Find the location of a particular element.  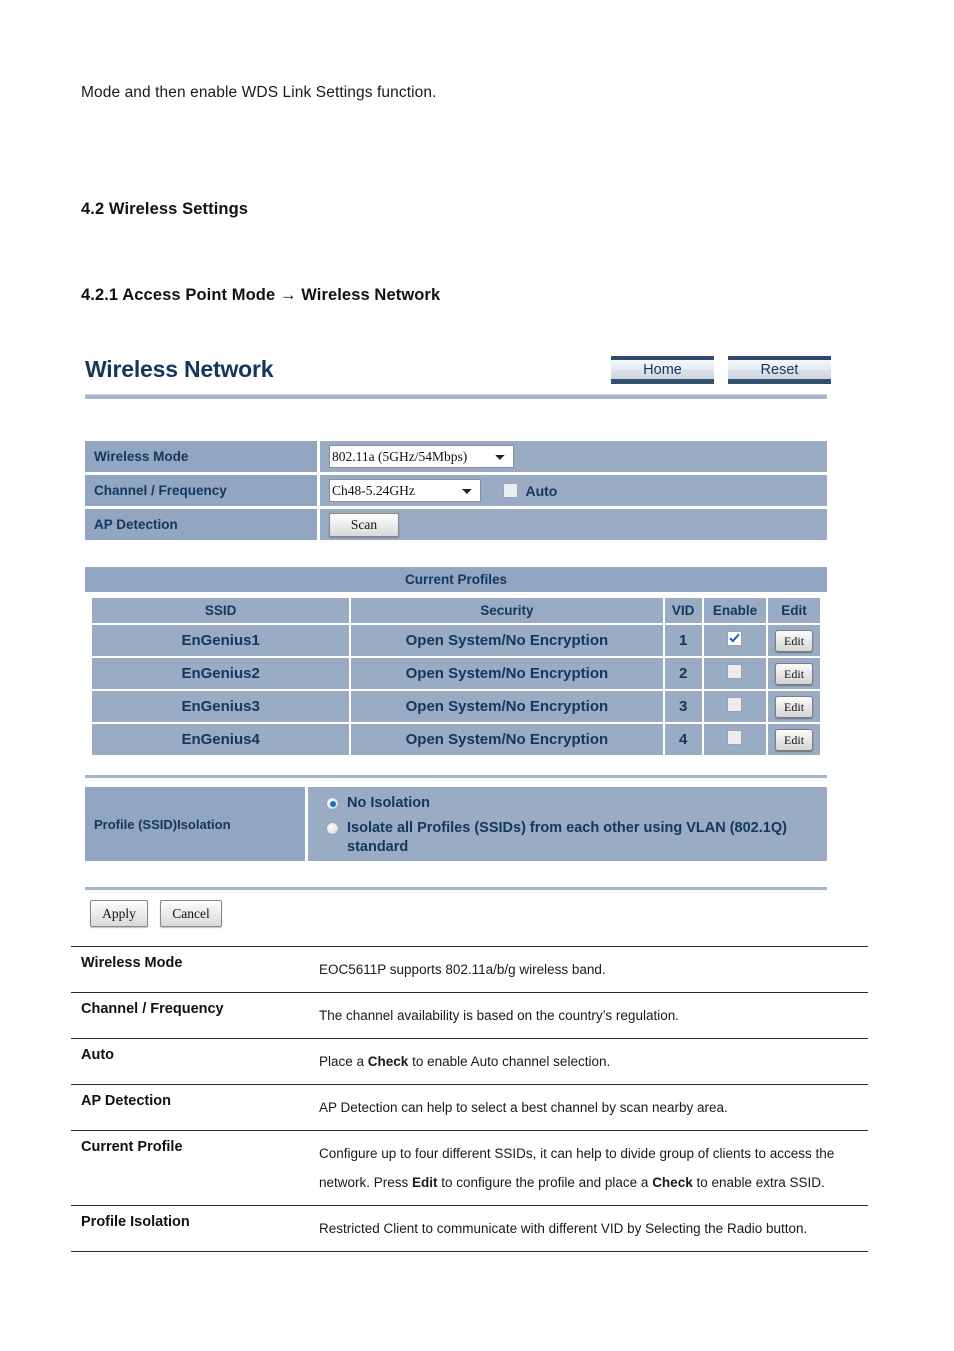

description-term: AP Detection is located at coordinates (126, 1101).